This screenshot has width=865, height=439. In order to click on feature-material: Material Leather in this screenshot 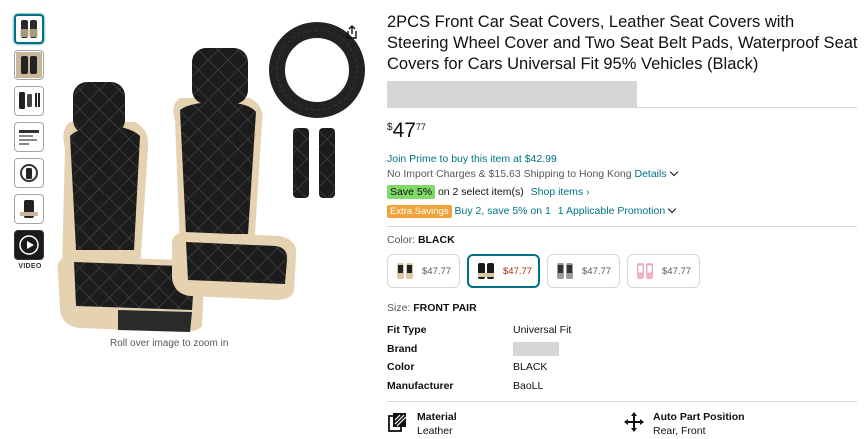, I will do `click(505, 424)`.